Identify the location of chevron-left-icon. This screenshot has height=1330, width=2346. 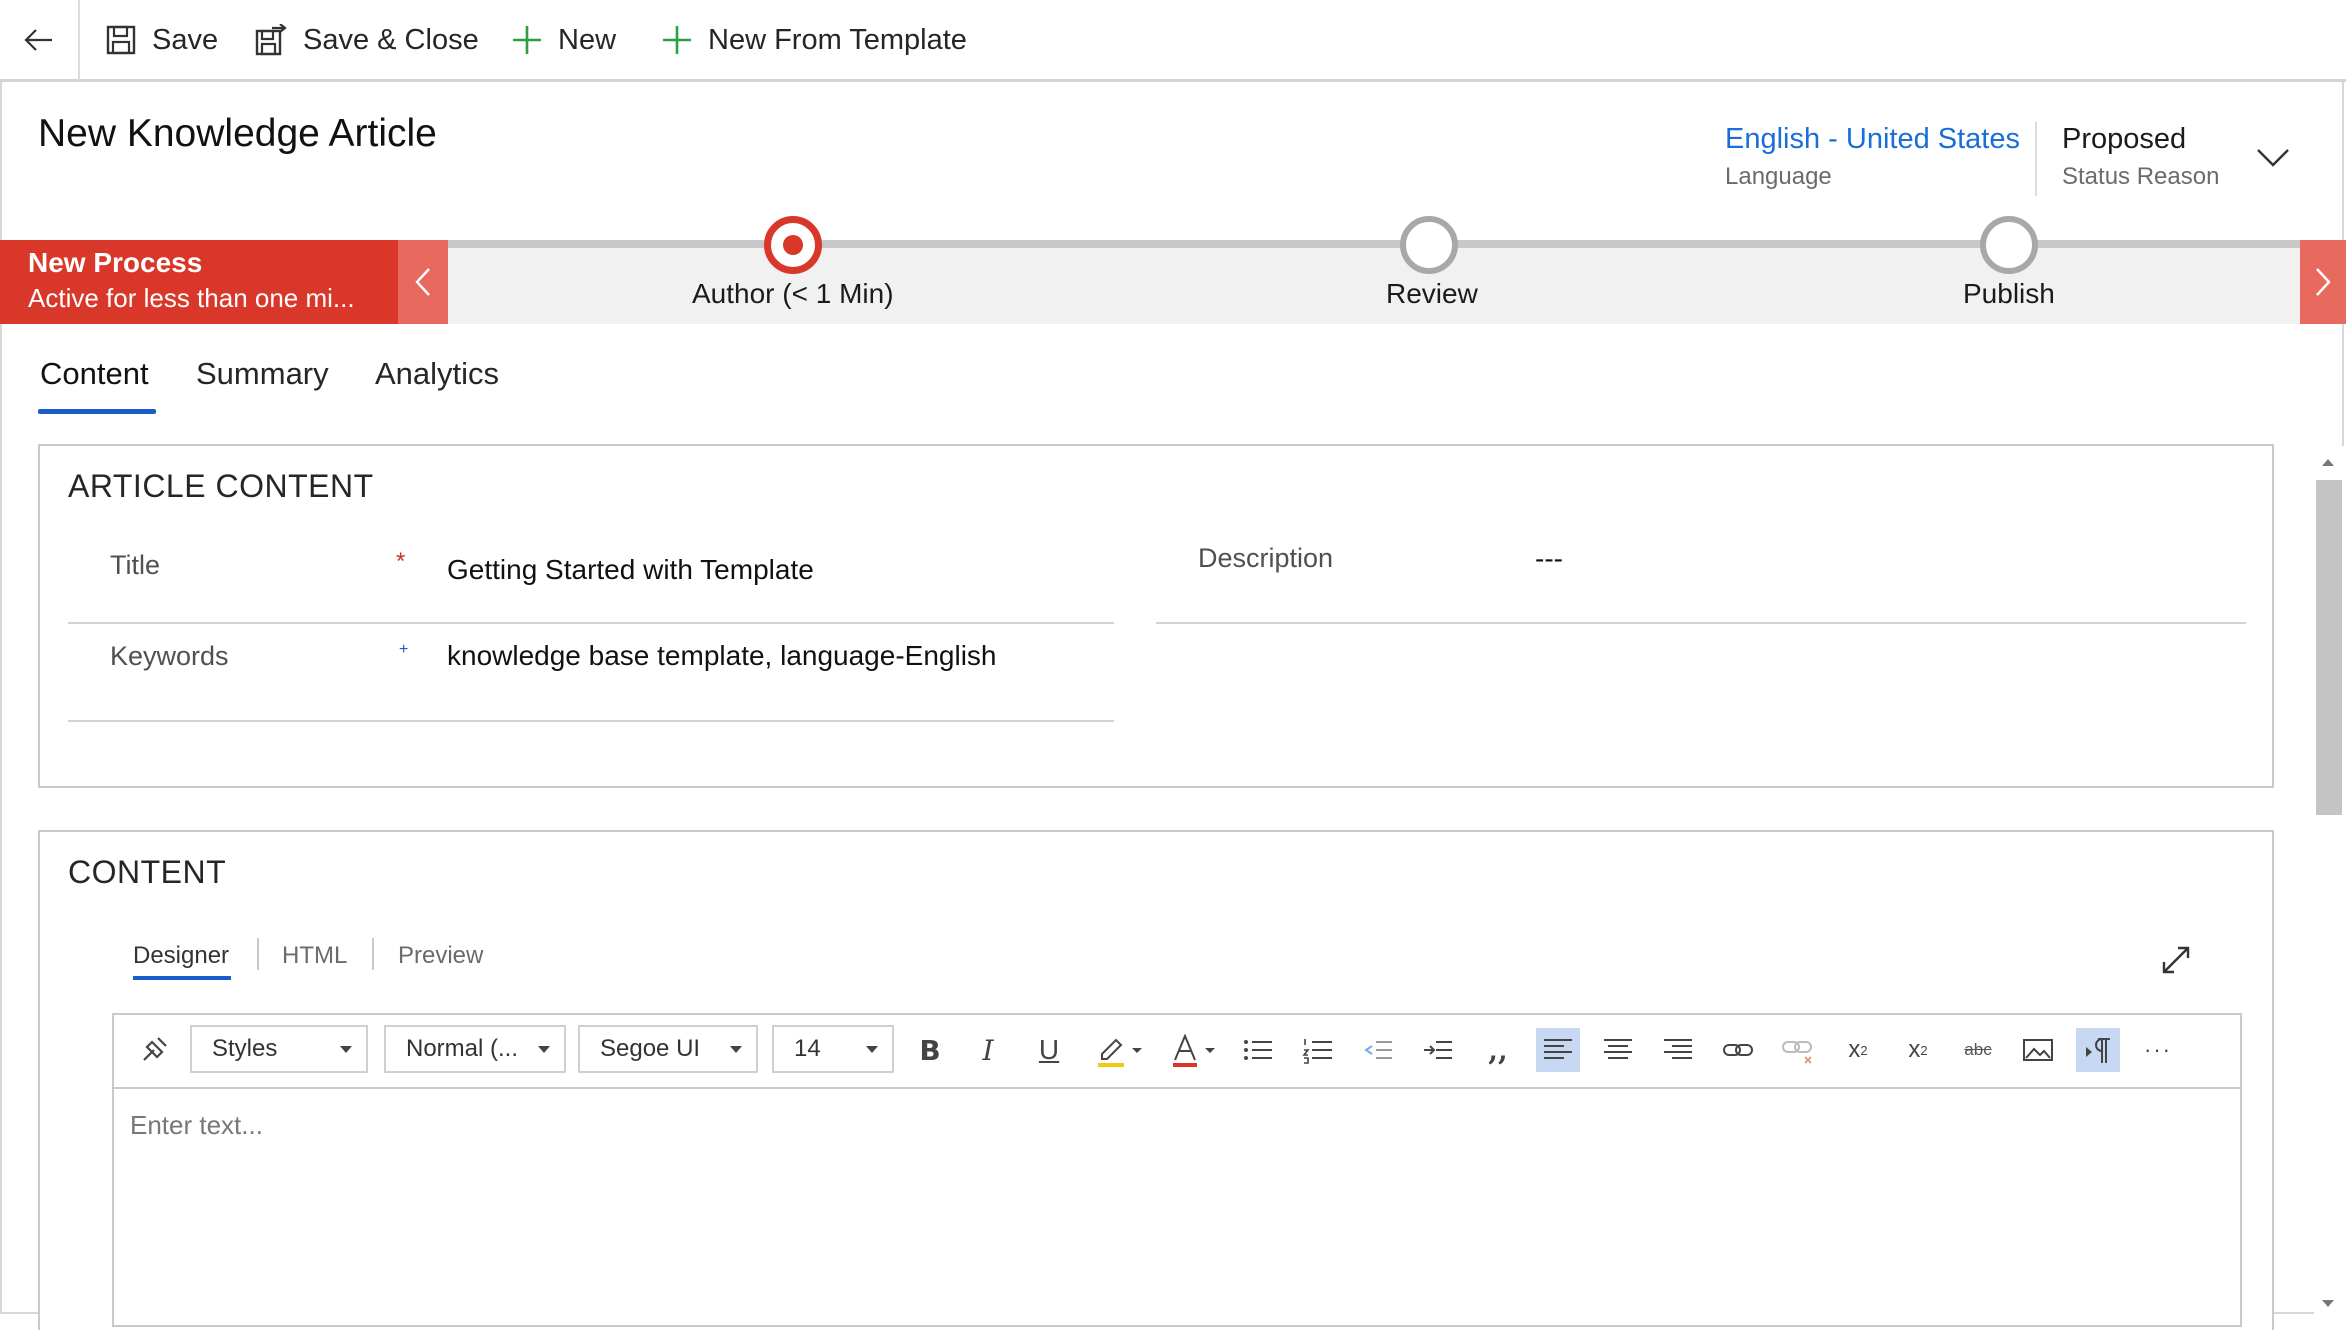
(422, 282).